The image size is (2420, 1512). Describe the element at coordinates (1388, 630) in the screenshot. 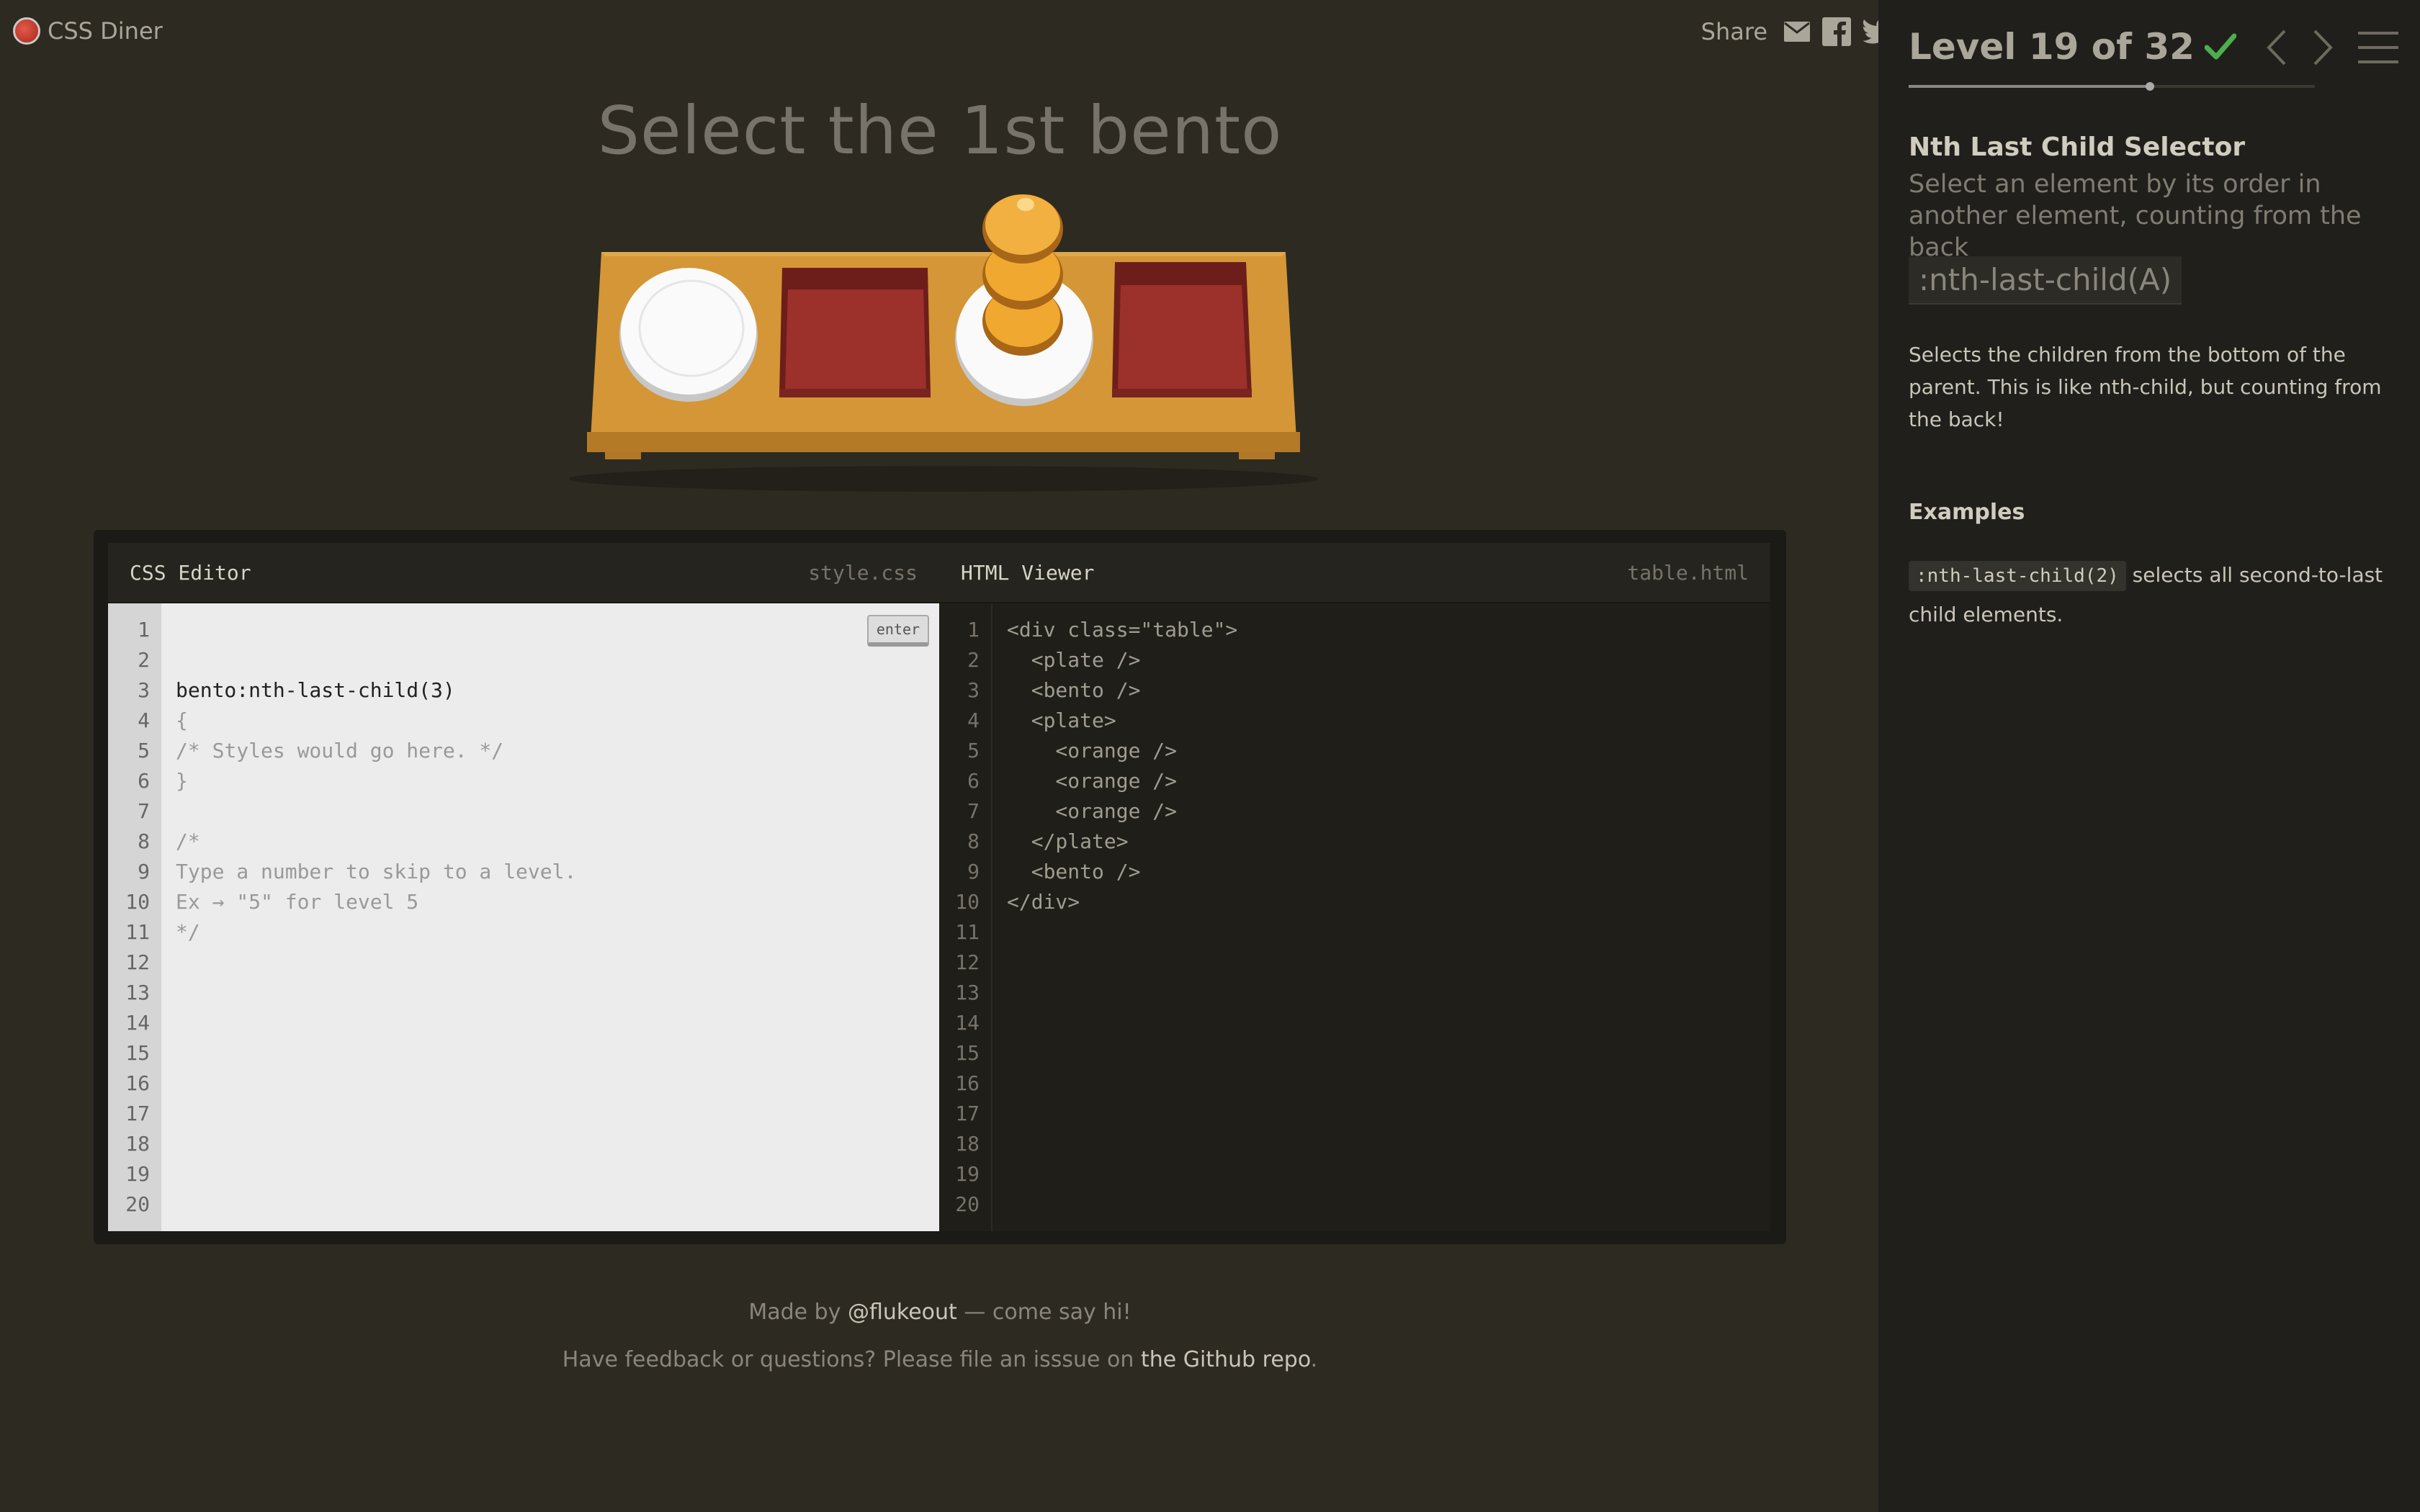

I see `markup-line: <div class="table">` at that location.